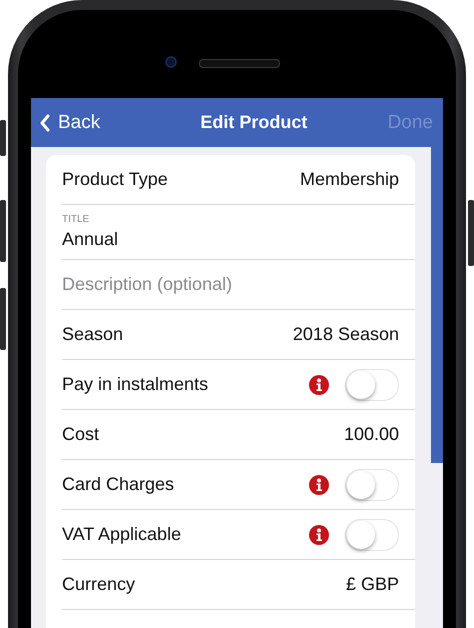 The height and width of the screenshot is (628, 474). Describe the element at coordinates (135, 384) in the screenshot. I see `row-label: Pay in instalments` at that location.